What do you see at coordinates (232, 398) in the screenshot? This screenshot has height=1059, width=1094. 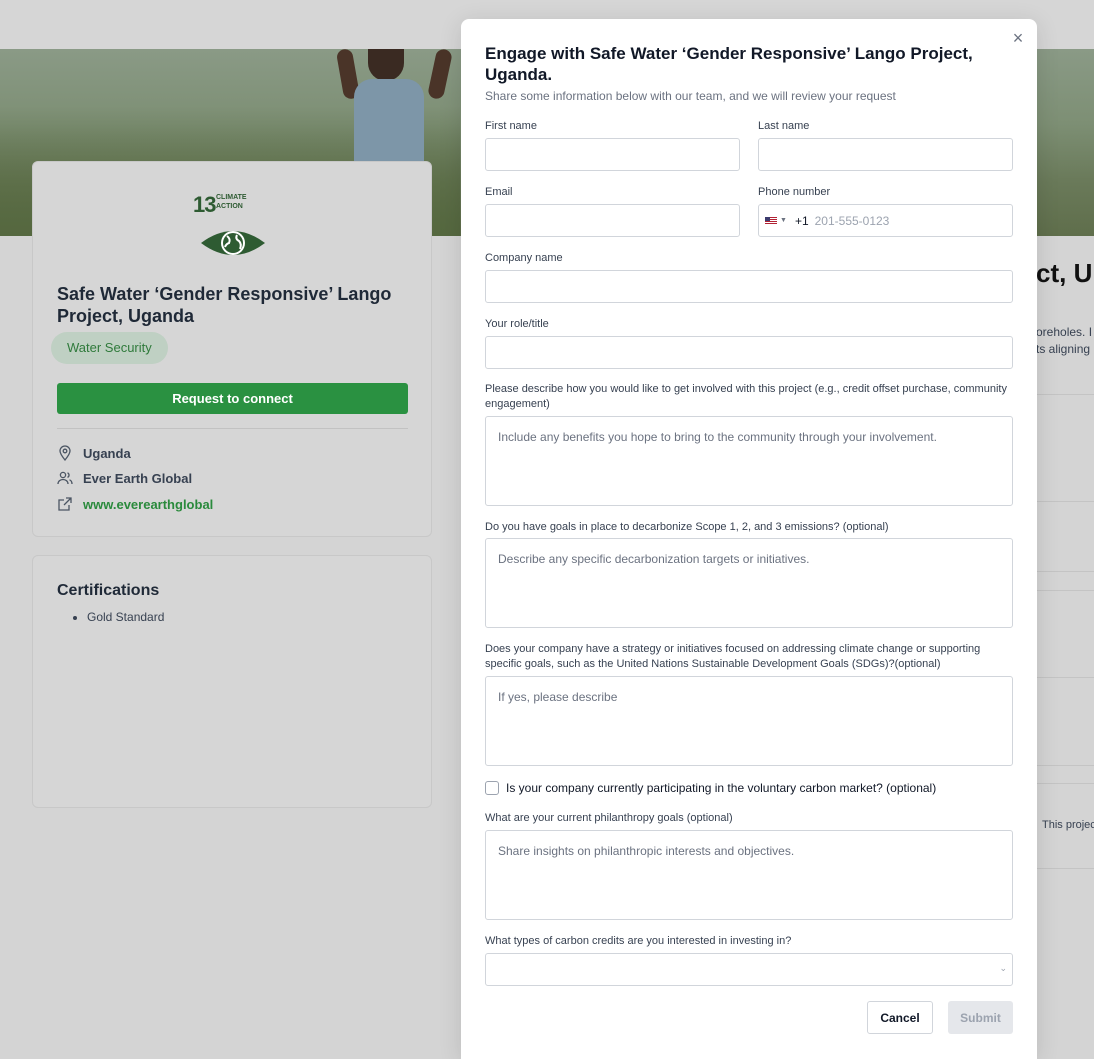 I see `request-to-connect-button: Request to connect` at bounding box center [232, 398].